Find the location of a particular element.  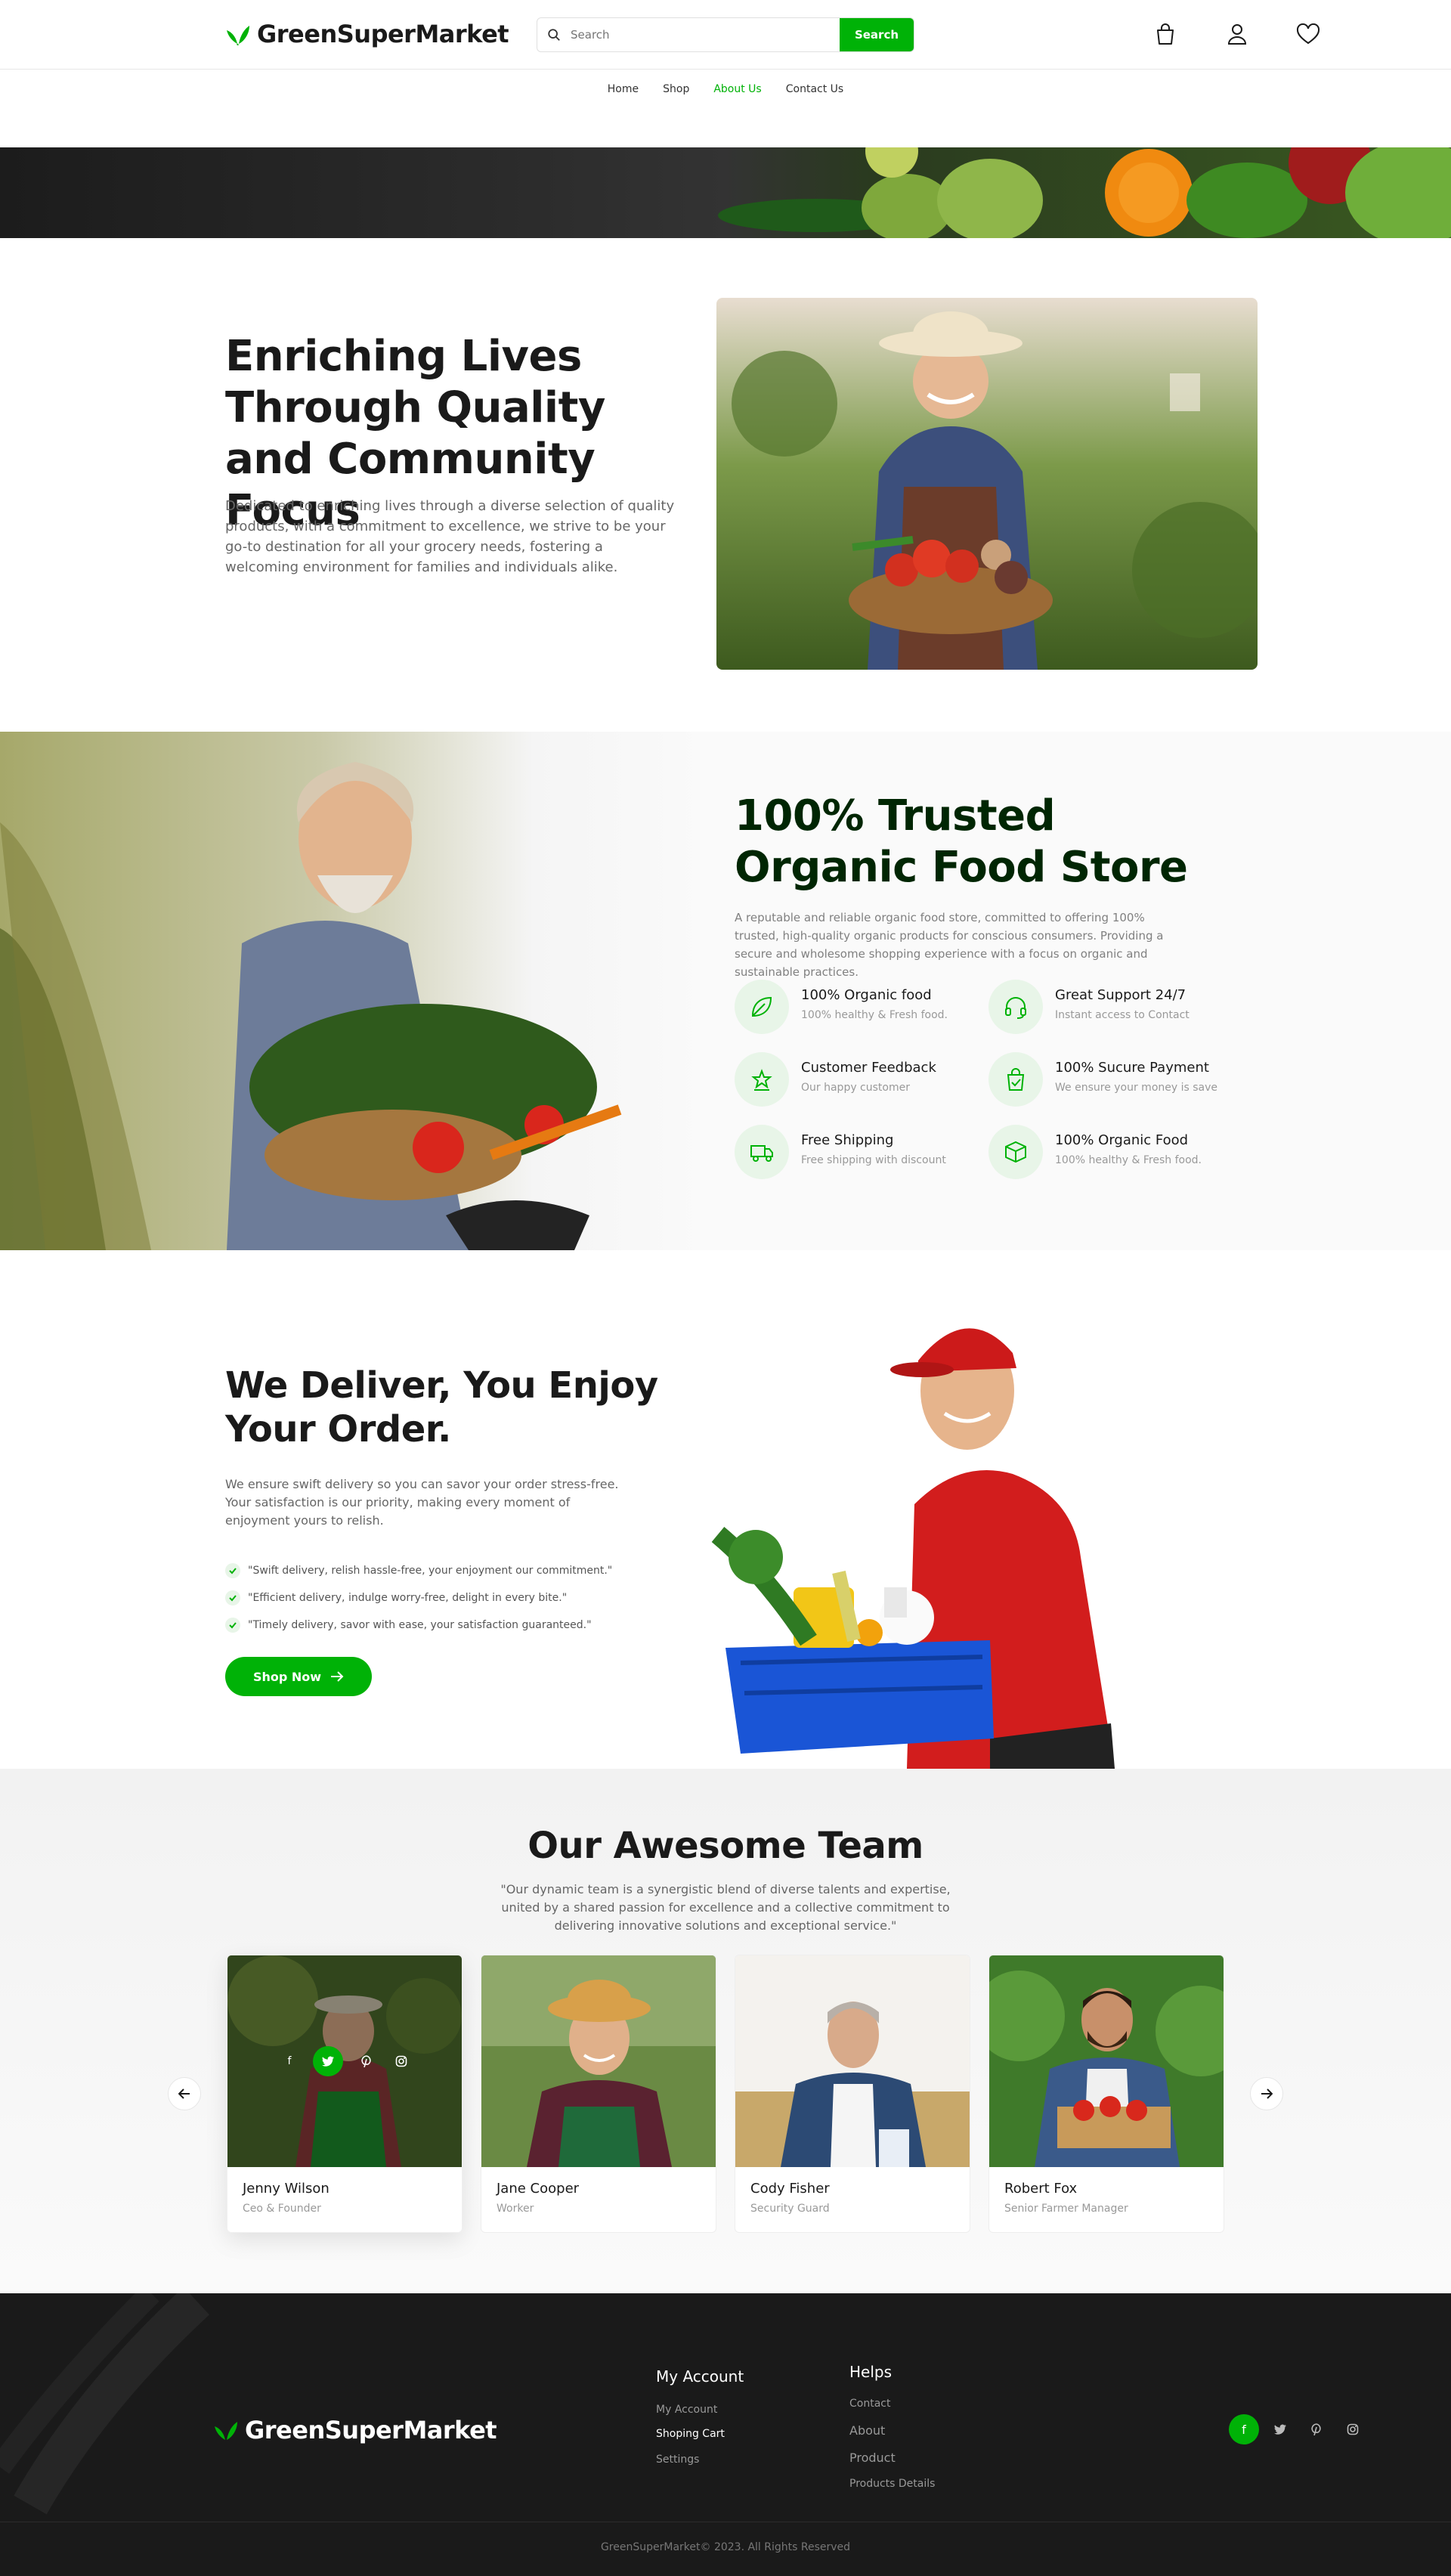

arrow-right-icon is located at coordinates (1267, 2093).